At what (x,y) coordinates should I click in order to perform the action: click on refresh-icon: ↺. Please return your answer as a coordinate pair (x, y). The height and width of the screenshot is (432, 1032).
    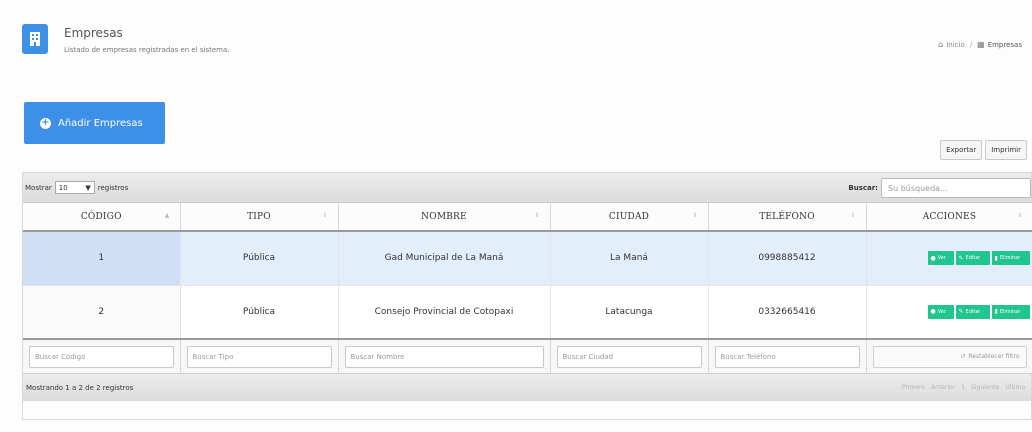
    Looking at the image, I should click on (963, 356).